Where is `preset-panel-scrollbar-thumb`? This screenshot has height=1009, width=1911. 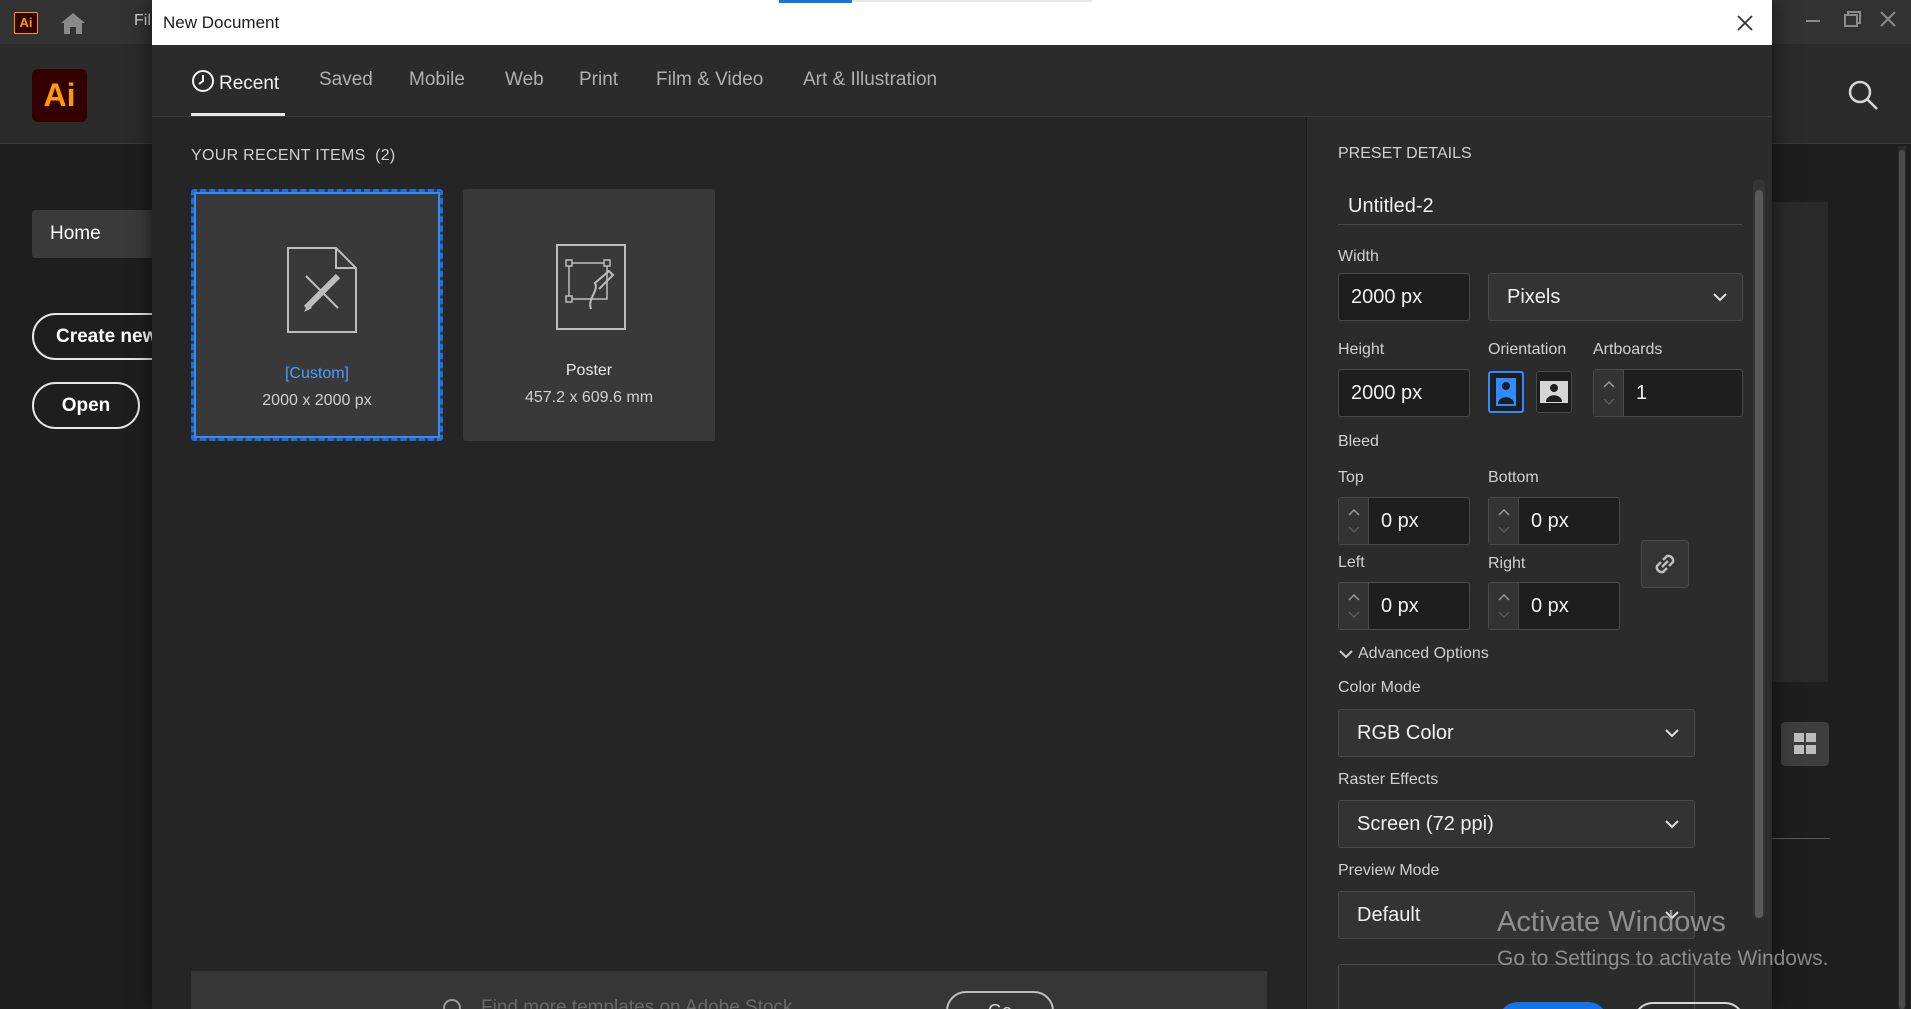 preset-panel-scrollbar-thumb is located at coordinates (1759, 554).